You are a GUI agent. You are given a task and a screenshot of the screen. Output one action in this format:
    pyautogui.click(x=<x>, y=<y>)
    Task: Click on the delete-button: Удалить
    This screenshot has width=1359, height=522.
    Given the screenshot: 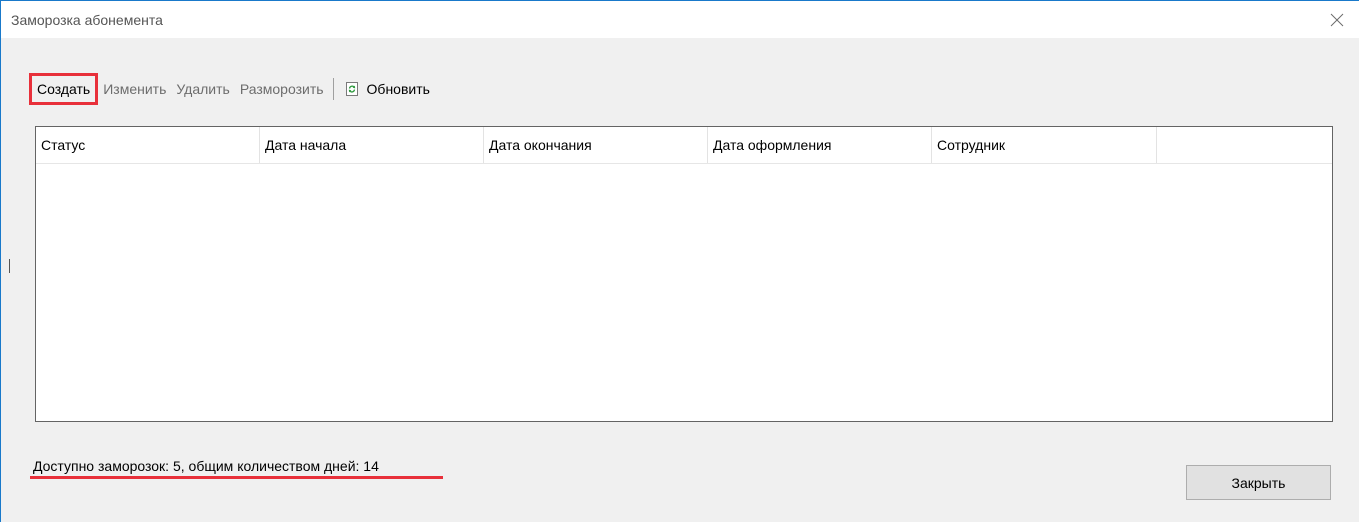 What is the action you would take?
    pyautogui.click(x=202, y=89)
    